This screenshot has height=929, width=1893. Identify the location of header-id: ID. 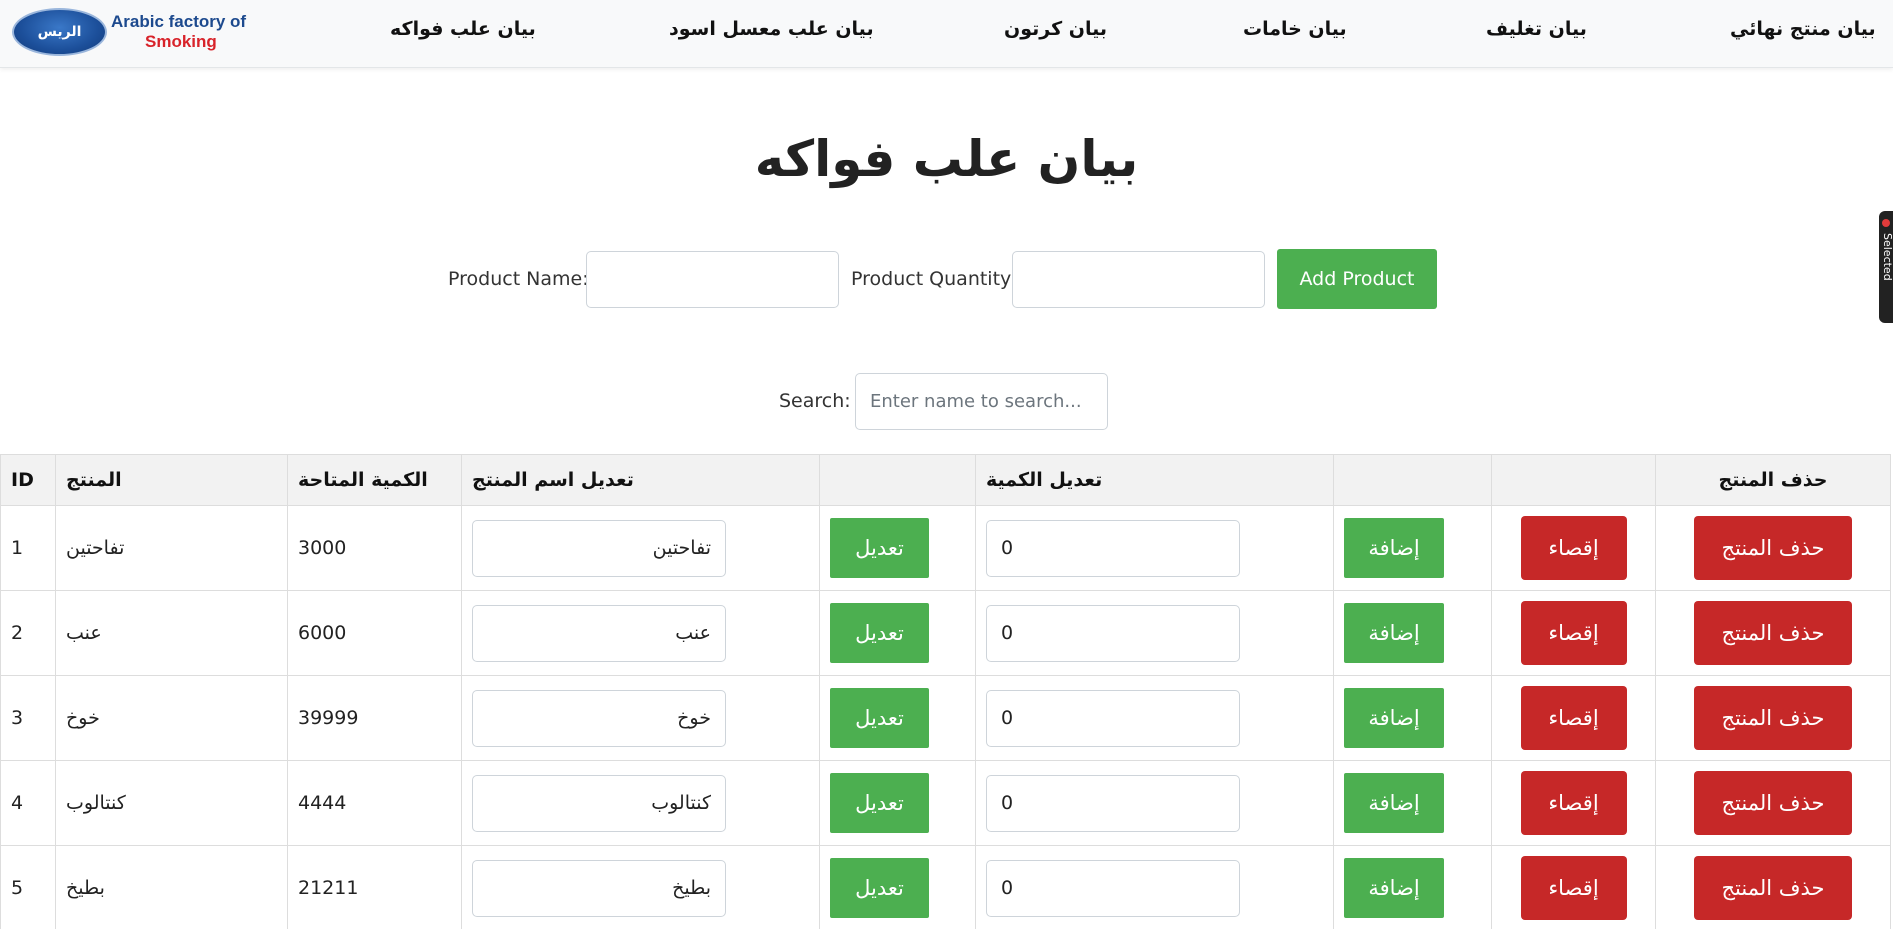
(28, 480).